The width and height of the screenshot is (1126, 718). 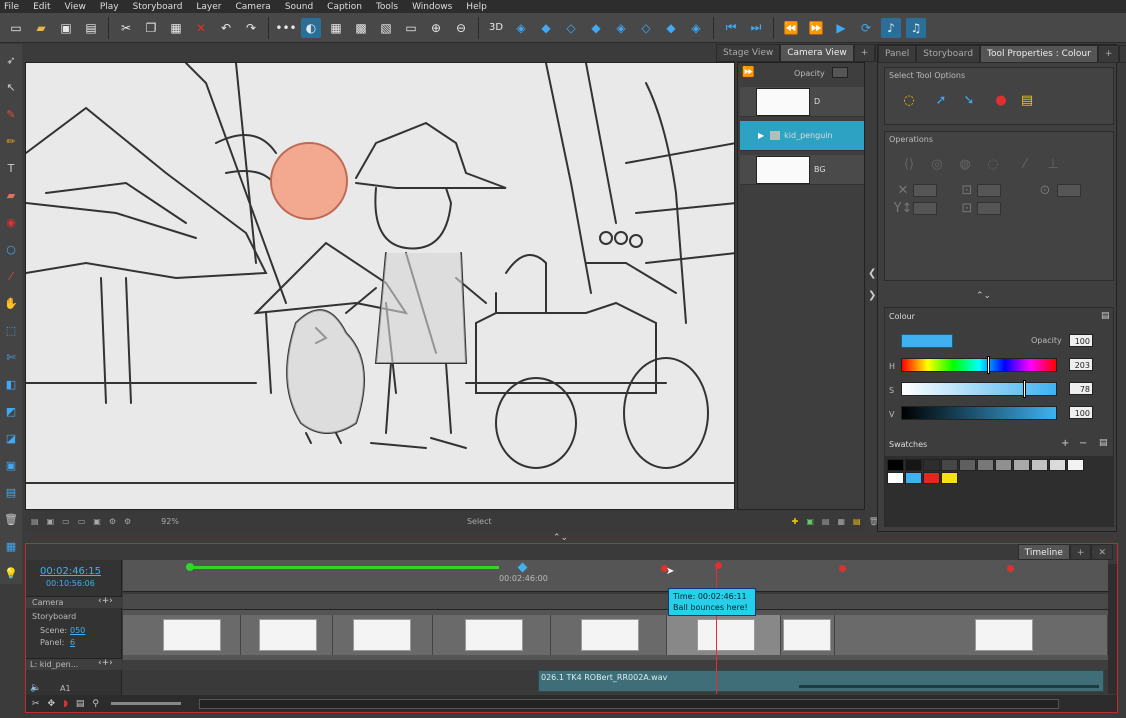 I want to click on contour-tool-icon: ◧, so click(x=11, y=384).